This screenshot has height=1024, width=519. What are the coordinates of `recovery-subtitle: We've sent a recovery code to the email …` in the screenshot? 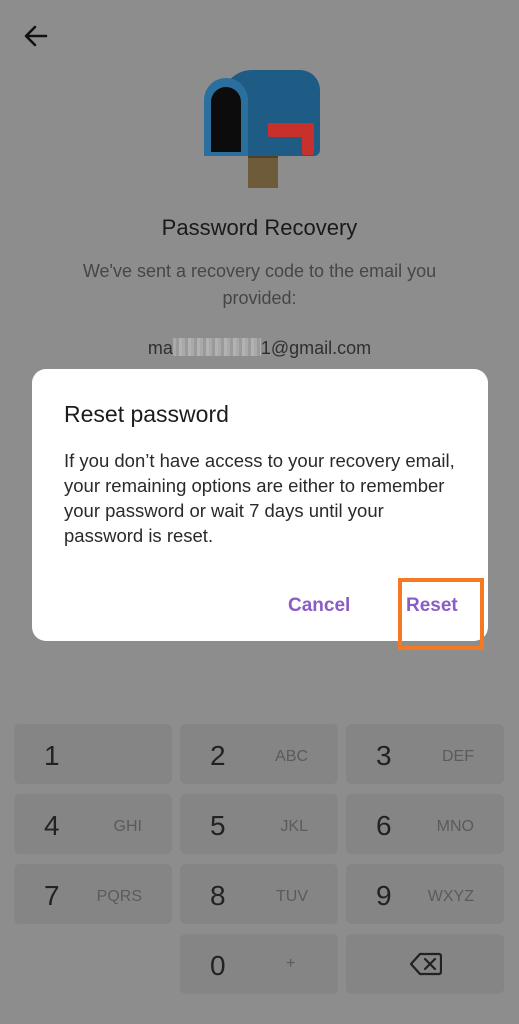 It's located at (259, 284).